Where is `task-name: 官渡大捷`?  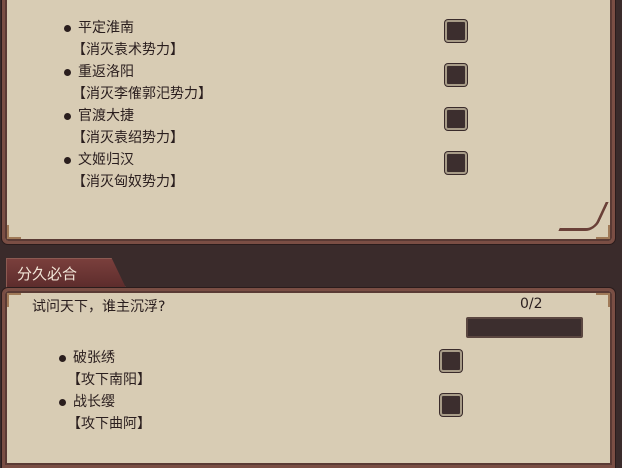
task-name: 官渡大捷 is located at coordinates (106, 116).